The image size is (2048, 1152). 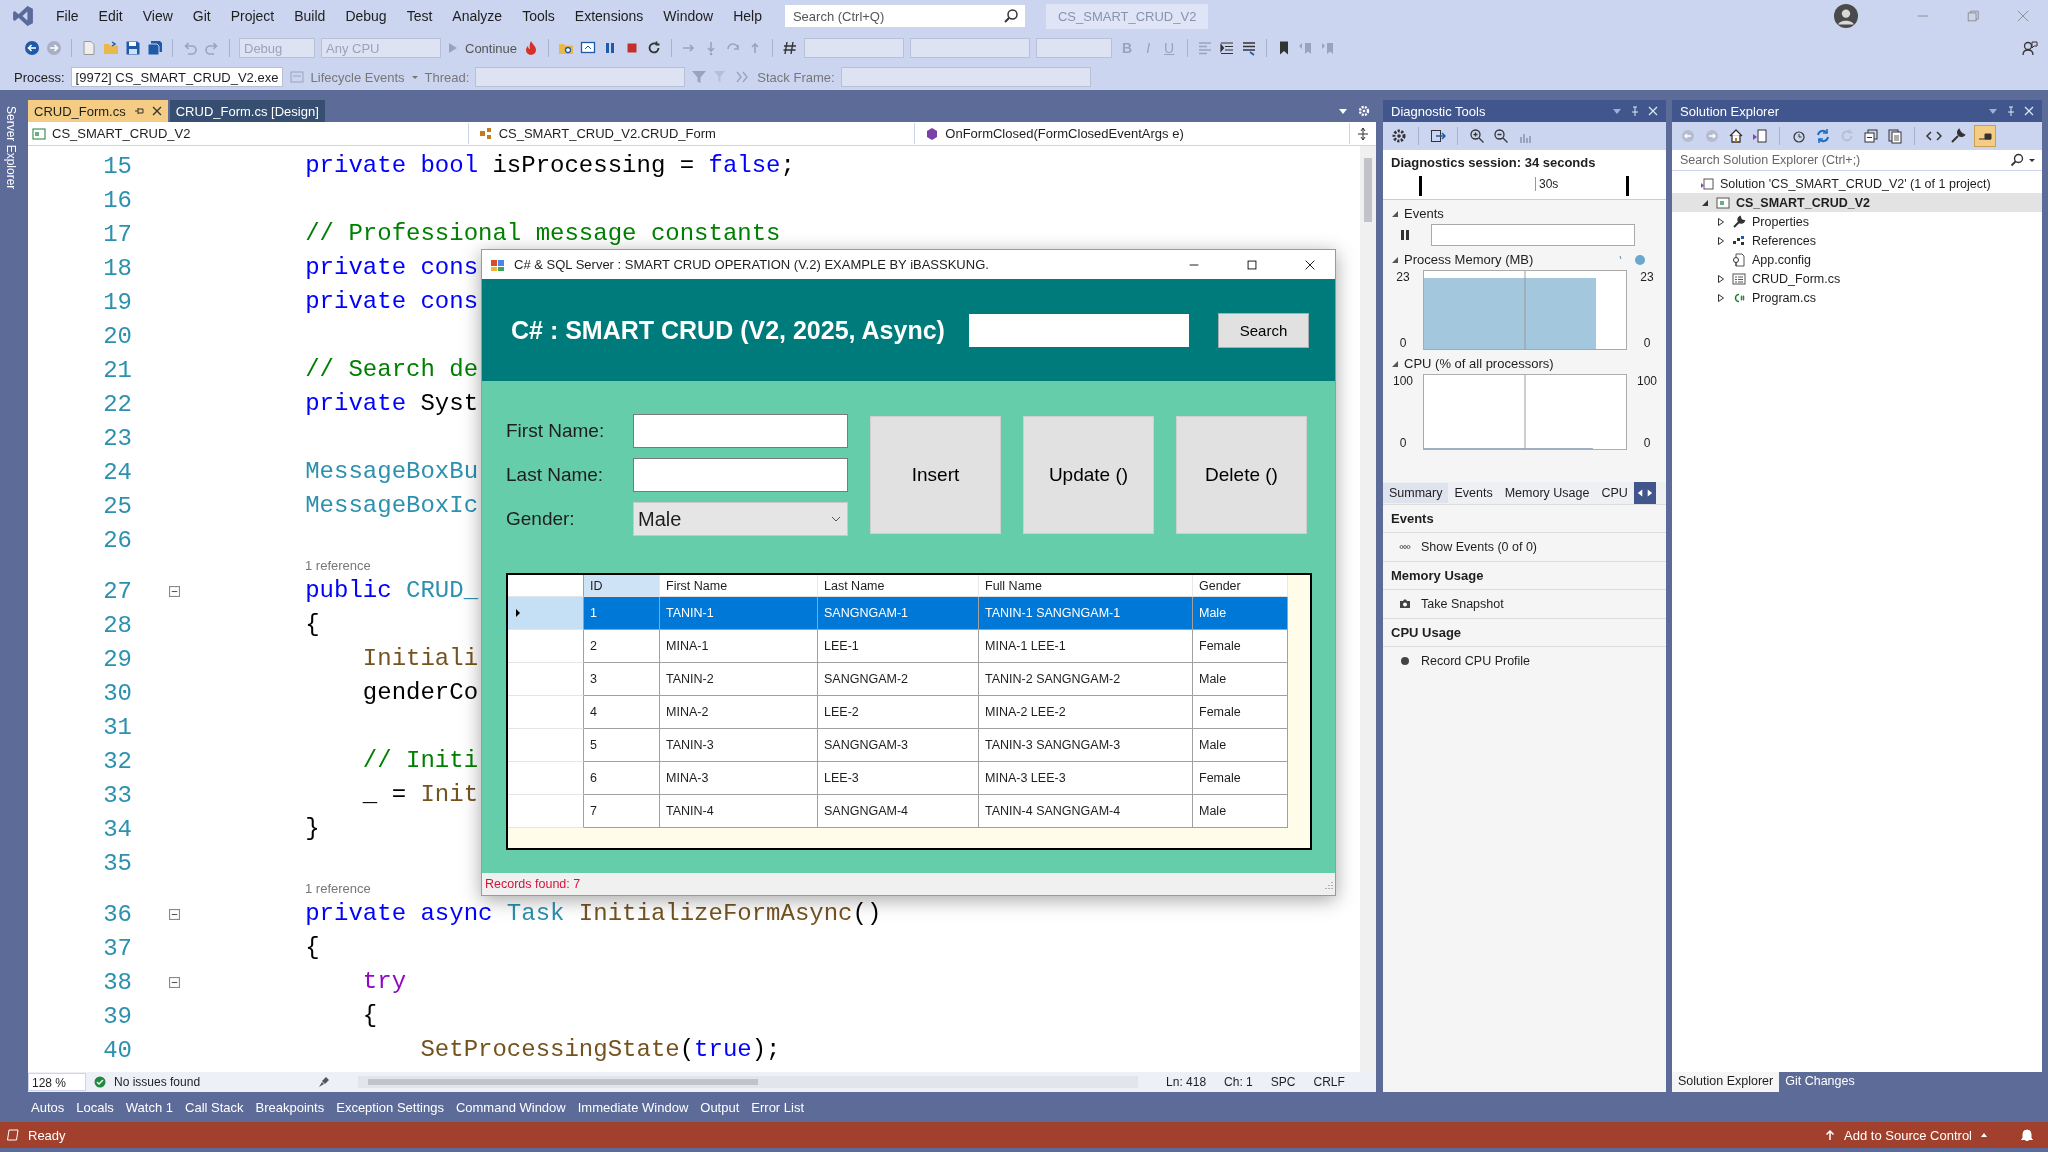 I want to click on line-indicator: Ln: 418, so click(x=1186, y=1082).